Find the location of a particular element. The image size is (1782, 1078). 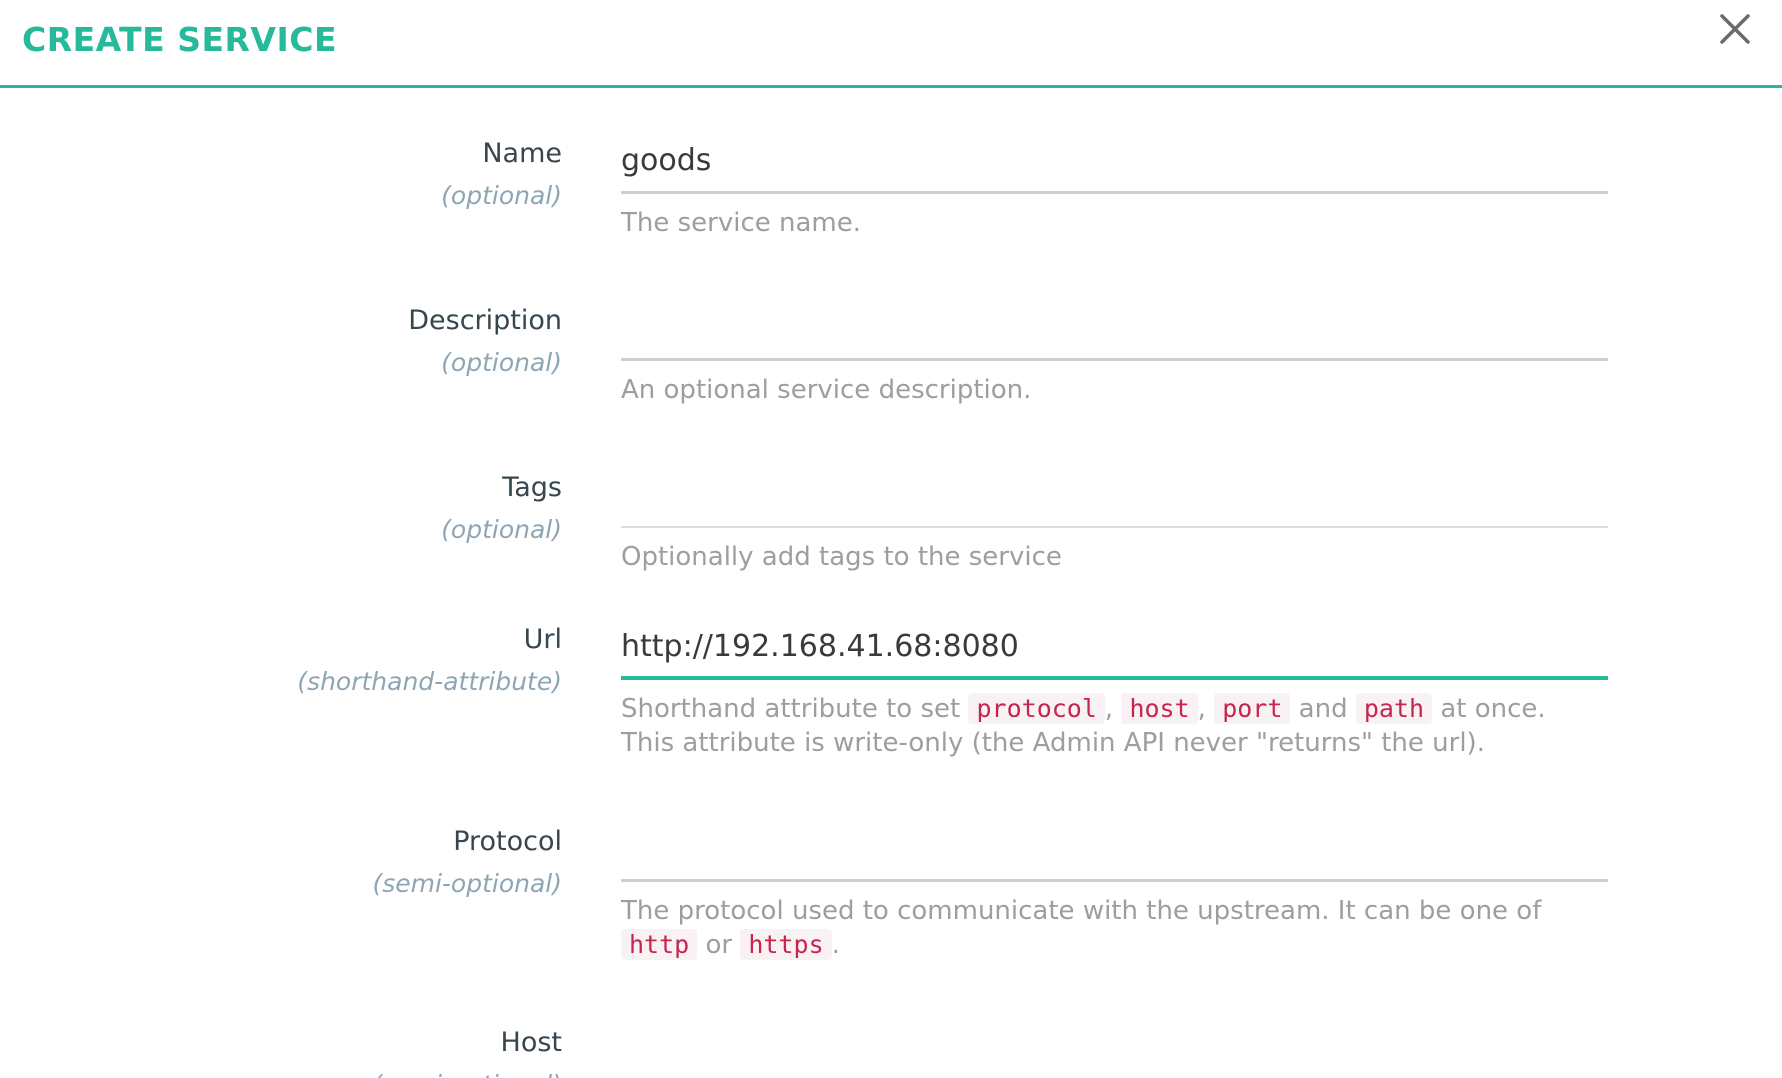

name-input is located at coordinates (1114, 165).